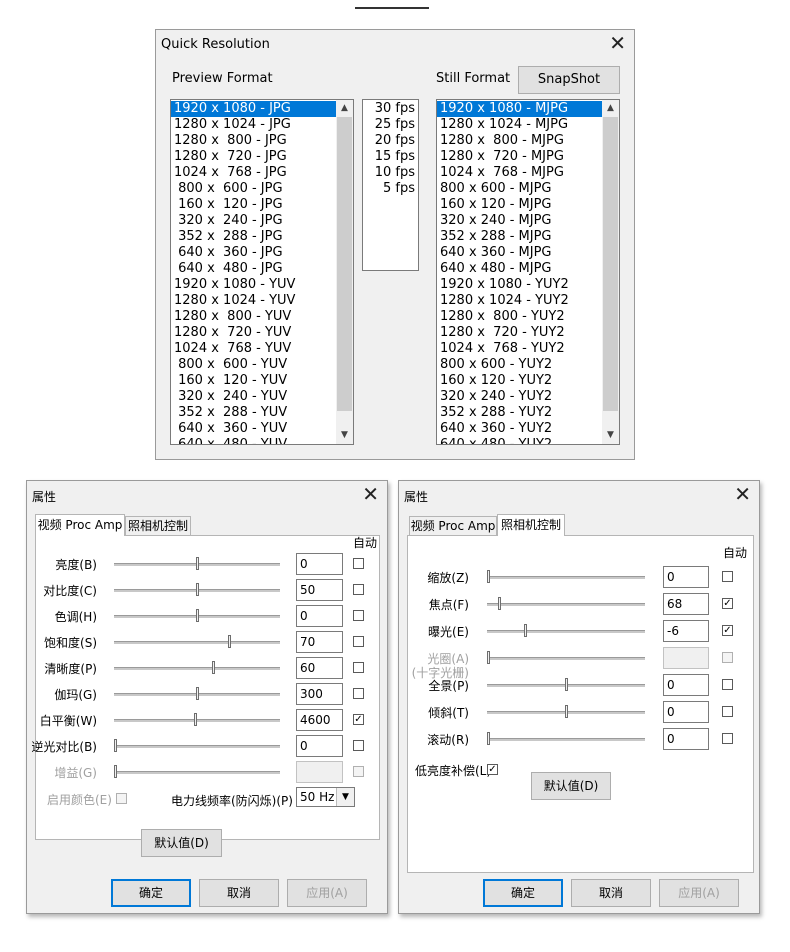 The width and height of the screenshot is (790, 952). What do you see at coordinates (253, 333) in the screenshot?
I see `list-item: 1280 x 720 - YUV` at bounding box center [253, 333].